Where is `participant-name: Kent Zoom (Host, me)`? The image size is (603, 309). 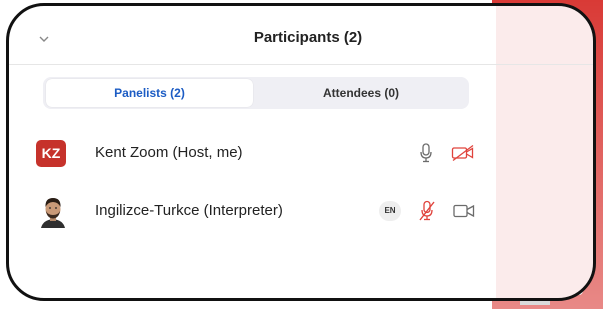
participant-name: Kent Zoom (Host, me) is located at coordinates (169, 152).